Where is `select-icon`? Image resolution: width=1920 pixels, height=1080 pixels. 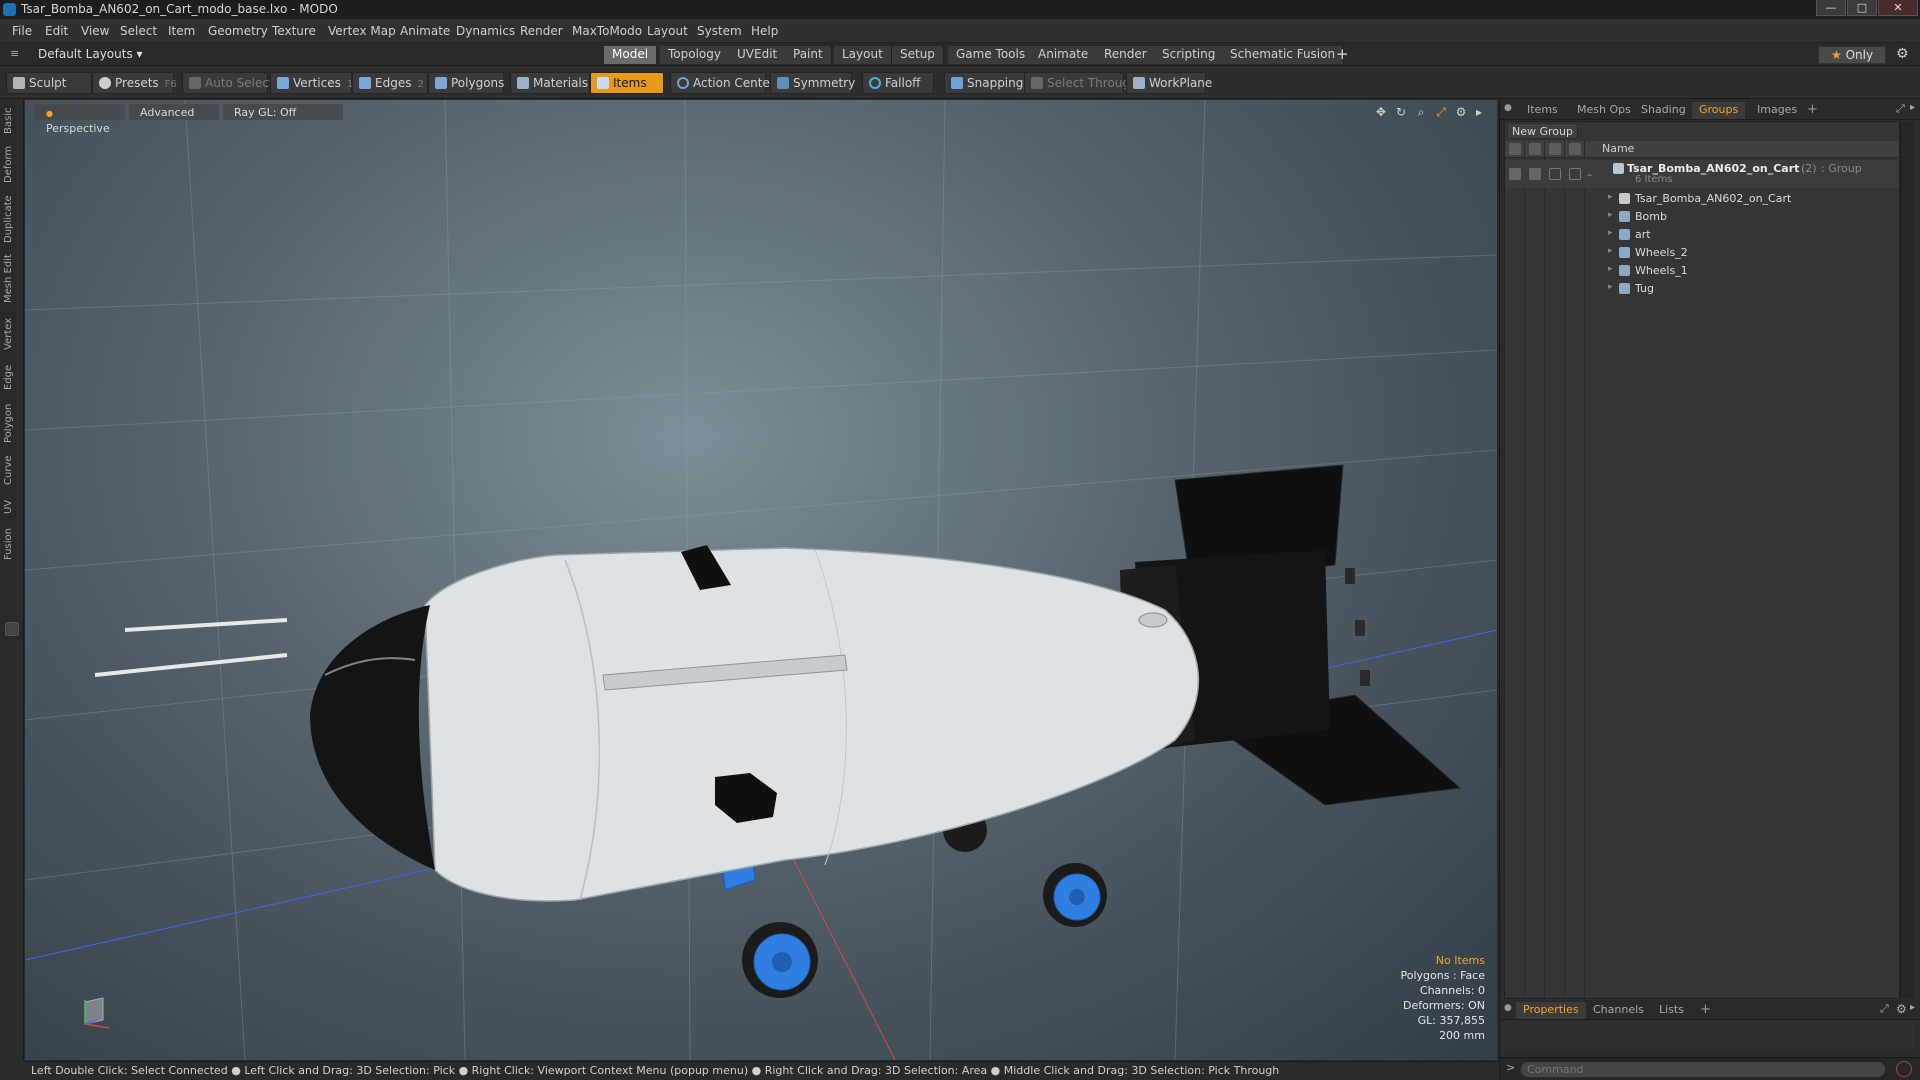
select-icon is located at coordinates (1575, 149).